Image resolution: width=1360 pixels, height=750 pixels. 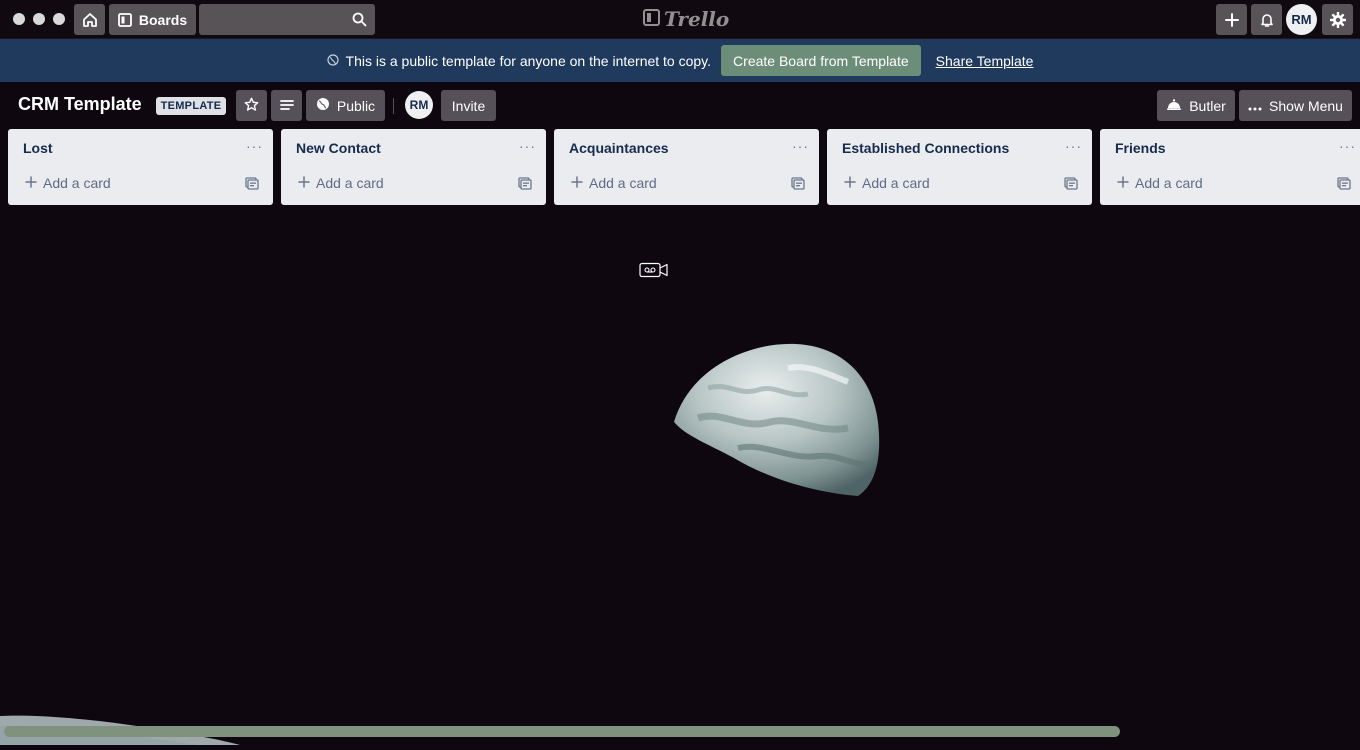 I want to click on visibility-button: Public, so click(x=345, y=105).